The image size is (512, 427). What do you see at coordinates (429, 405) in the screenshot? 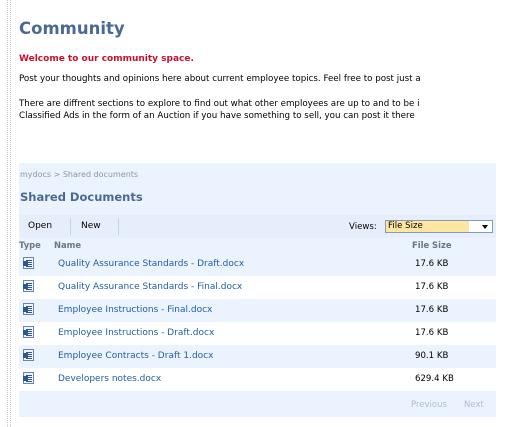
I see `previous-page-link: Previous` at bounding box center [429, 405].